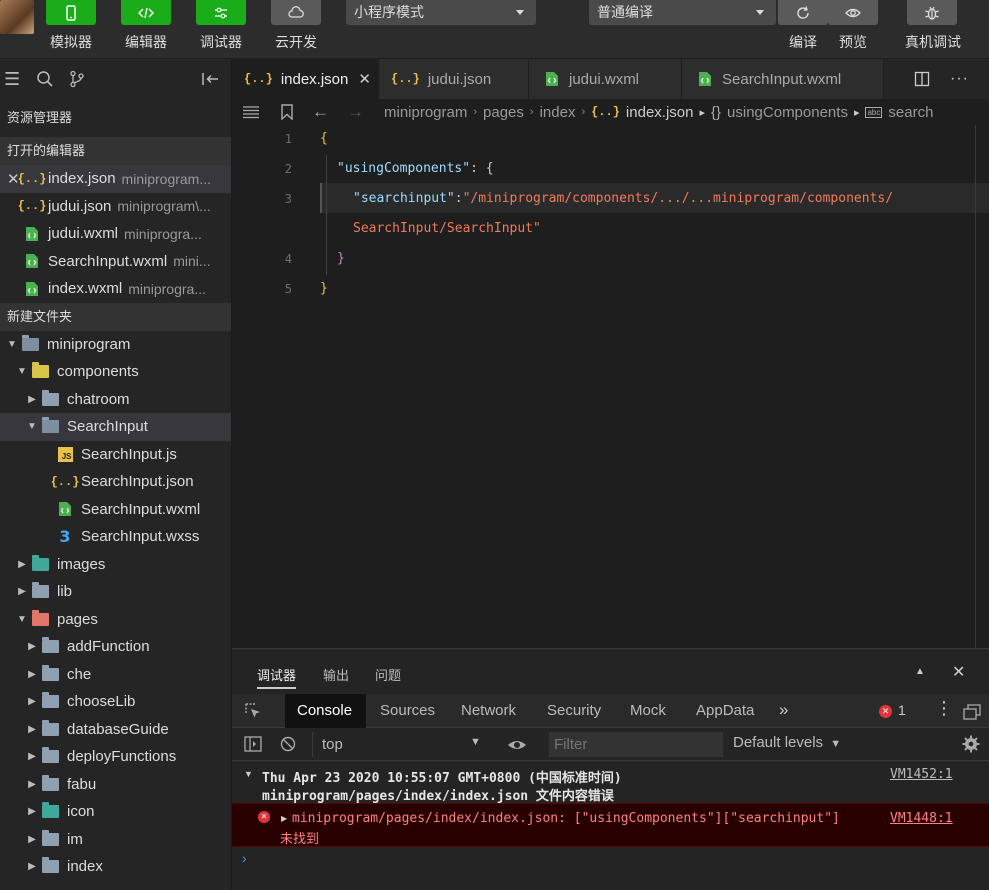 The image size is (989, 890). Describe the element at coordinates (253, 711) in the screenshot. I see `inspect-element-icon` at that location.